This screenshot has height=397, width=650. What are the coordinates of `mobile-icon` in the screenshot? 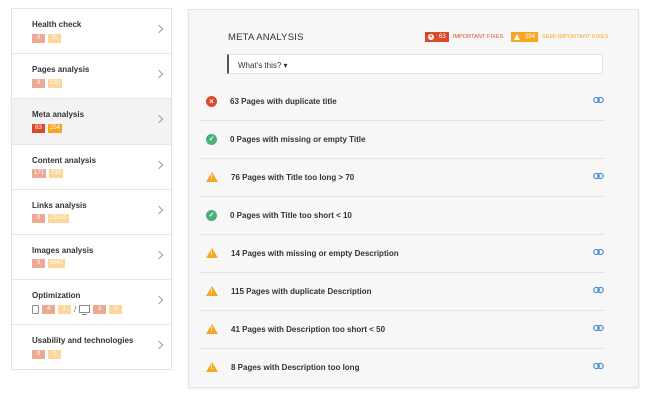 It's located at (35, 309).